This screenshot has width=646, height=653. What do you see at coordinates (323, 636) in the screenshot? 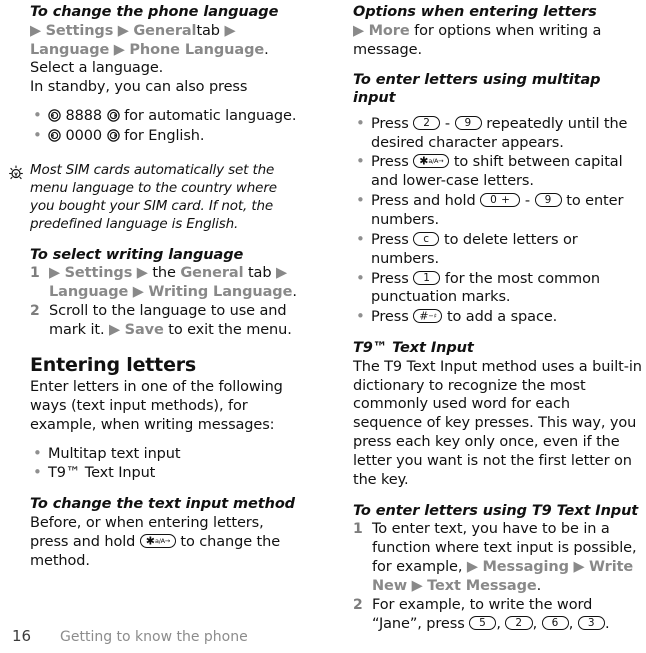
I see `page-footer: 16 Getting to know the phone` at bounding box center [323, 636].